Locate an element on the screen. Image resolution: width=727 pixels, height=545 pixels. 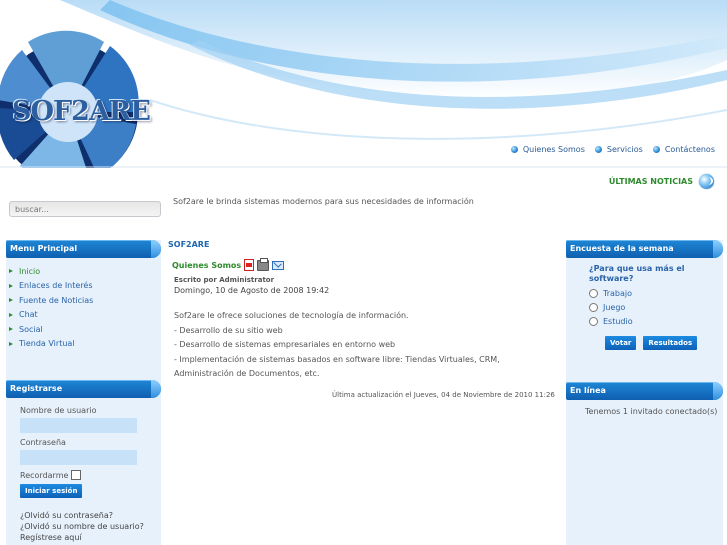
register-link: Regístrese aquí is located at coordinates (90, 537).